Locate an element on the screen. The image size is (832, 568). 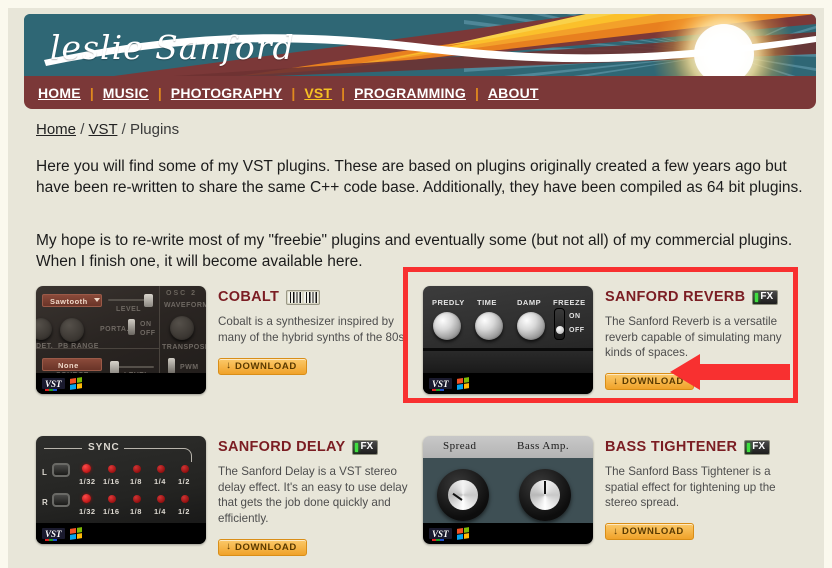
nav-item-home: HOME is located at coordinates (59, 93).